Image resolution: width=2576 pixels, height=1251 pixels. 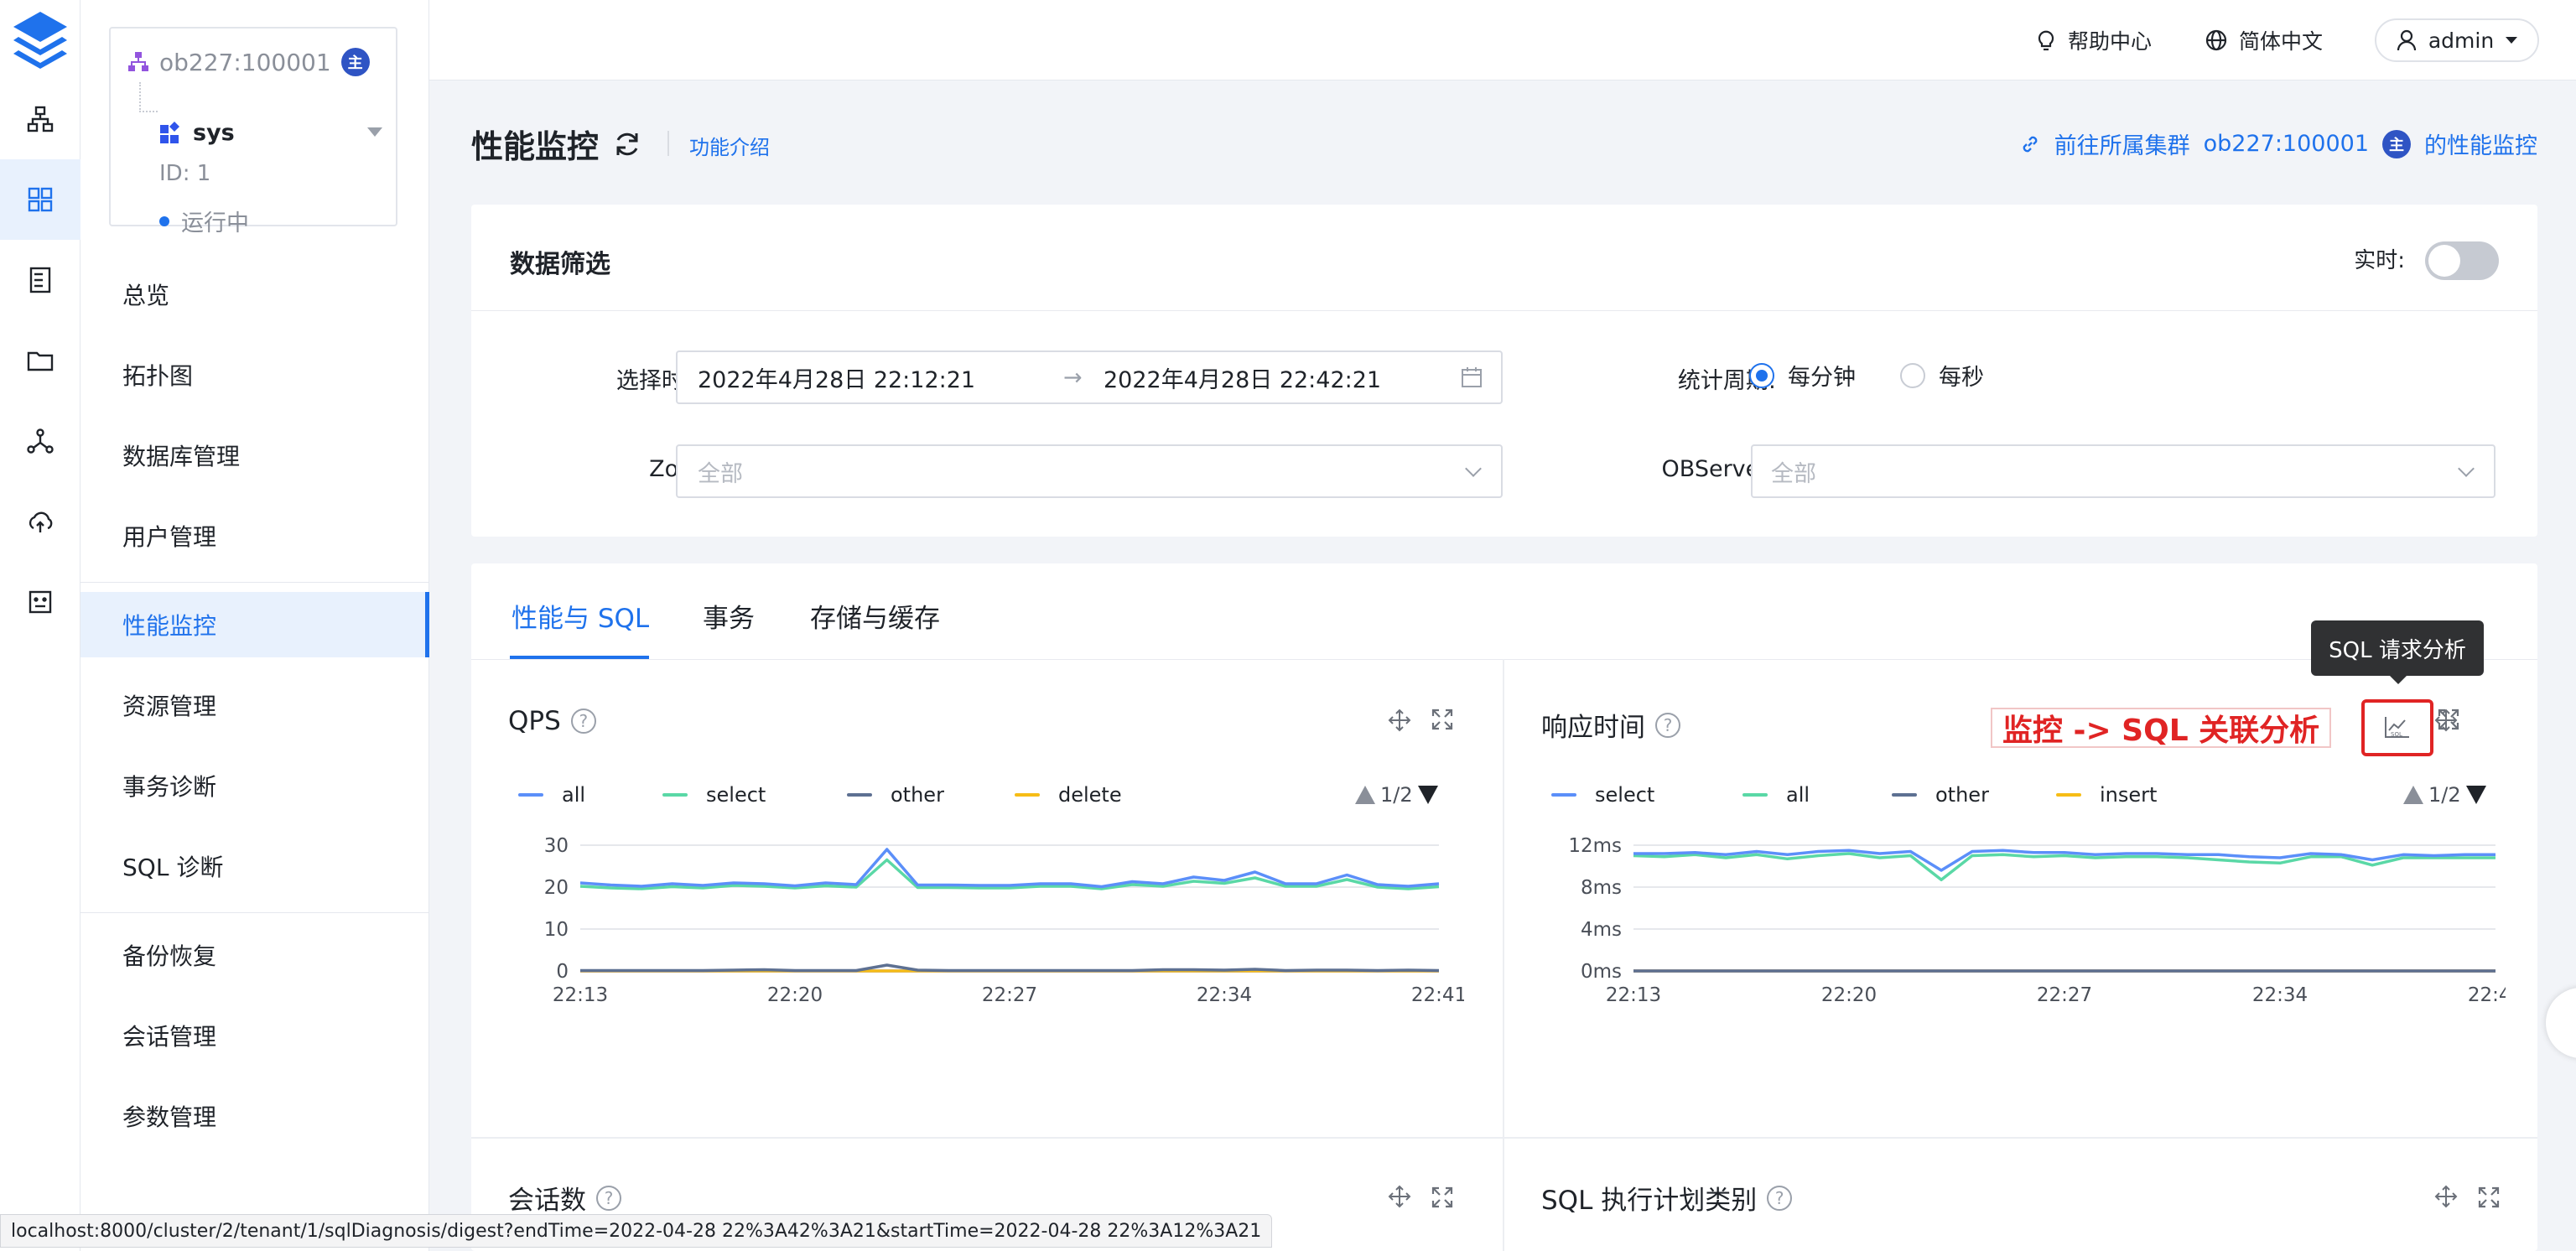 I want to click on sidebar-item-backup: 备份恢复, so click(x=254, y=955).